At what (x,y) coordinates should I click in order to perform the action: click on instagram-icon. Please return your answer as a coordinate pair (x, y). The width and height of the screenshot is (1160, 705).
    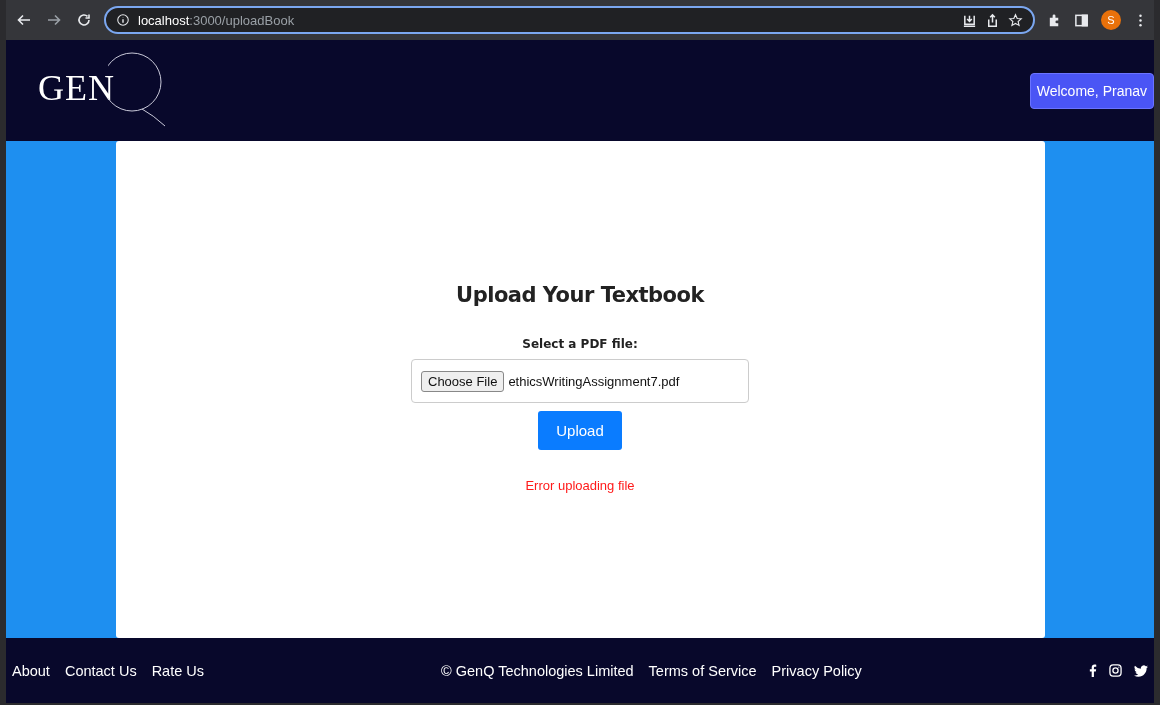
    Looking at the image, I should click on (1115, 670).